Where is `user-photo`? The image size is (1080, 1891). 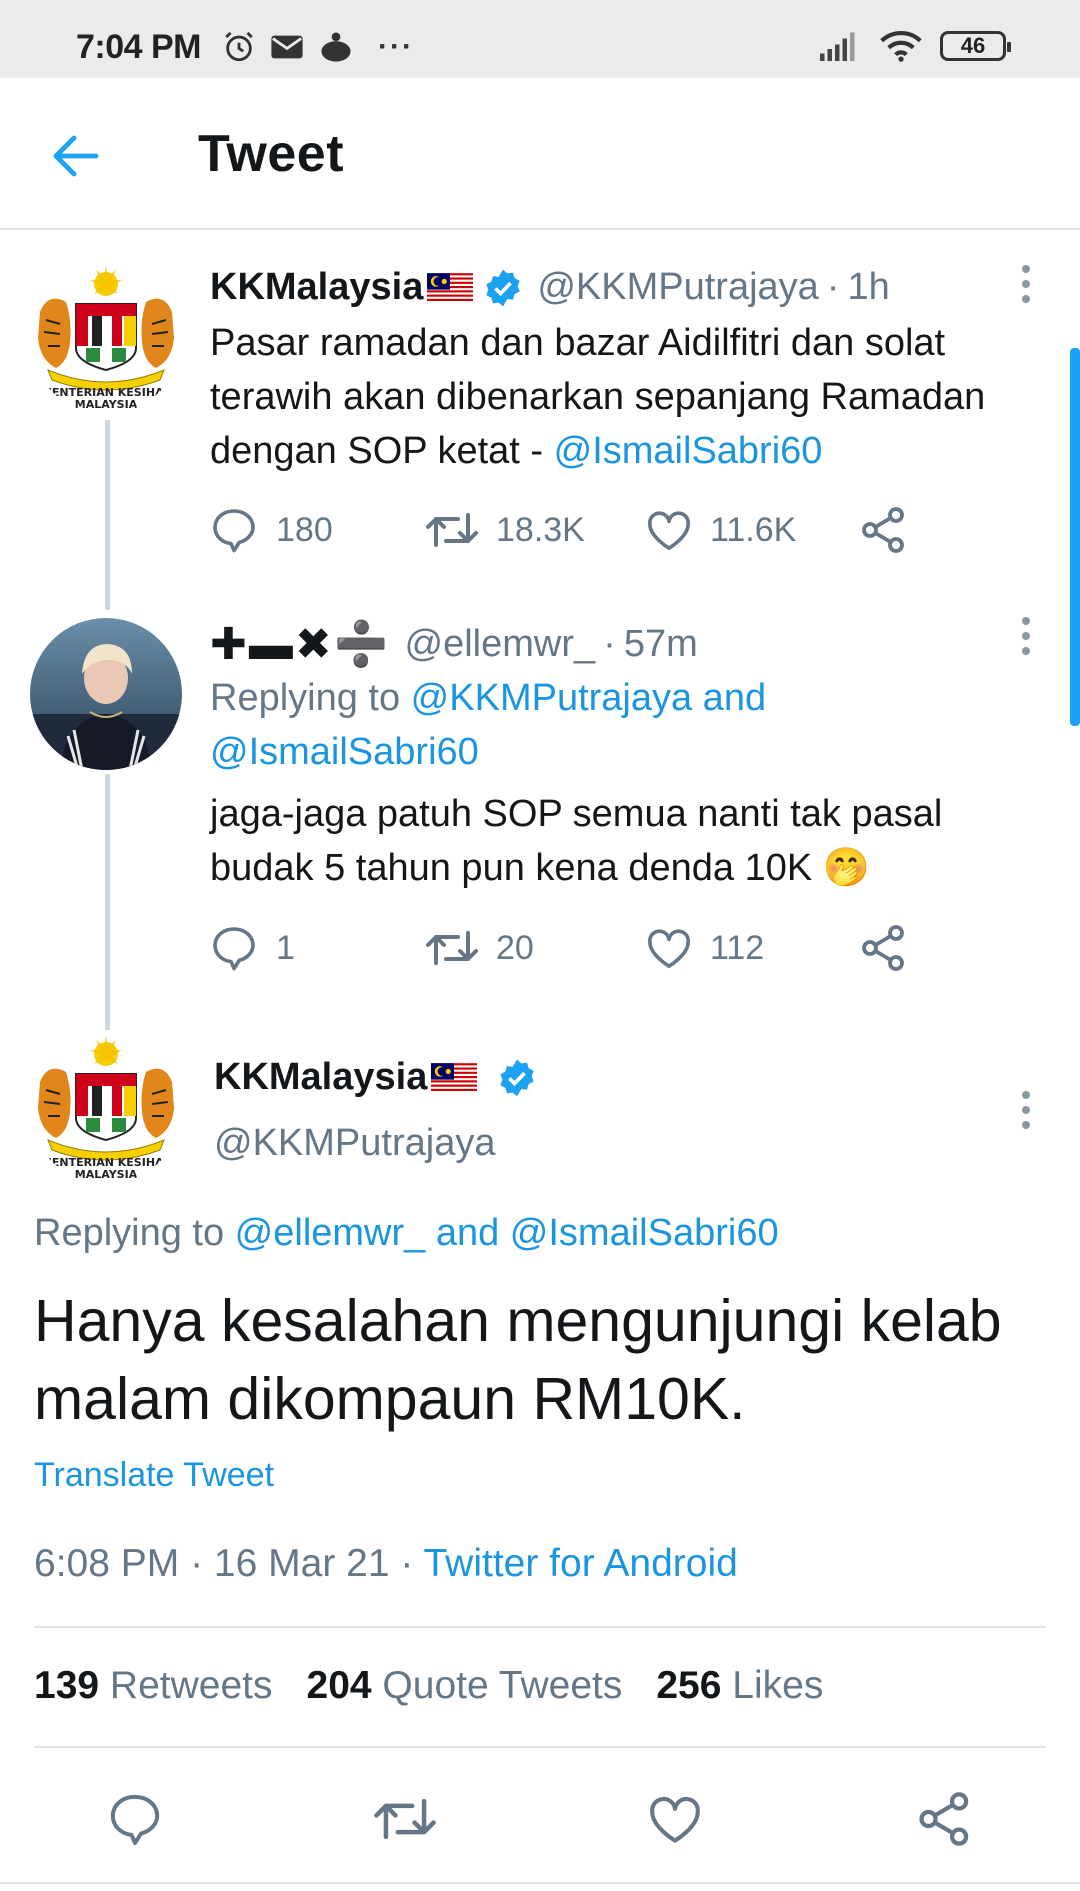
user-photo is located at coordinates (106, 694).